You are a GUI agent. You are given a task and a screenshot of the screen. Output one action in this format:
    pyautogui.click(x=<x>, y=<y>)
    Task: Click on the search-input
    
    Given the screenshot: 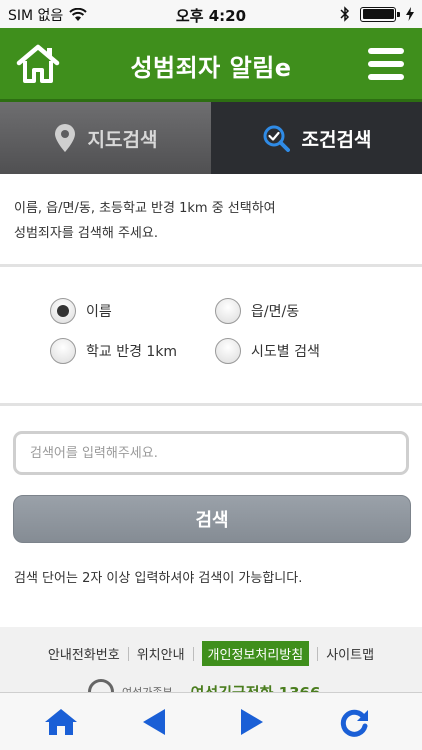 What is the action you would take?
    pyautogui.click(x=211, y=453)
    